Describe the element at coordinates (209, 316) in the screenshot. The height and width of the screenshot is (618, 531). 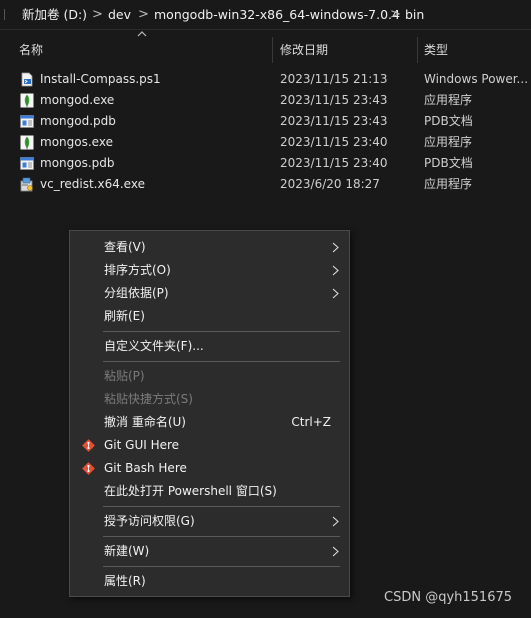
I see `menu-item-refresh: 刷新(E)` at that location.